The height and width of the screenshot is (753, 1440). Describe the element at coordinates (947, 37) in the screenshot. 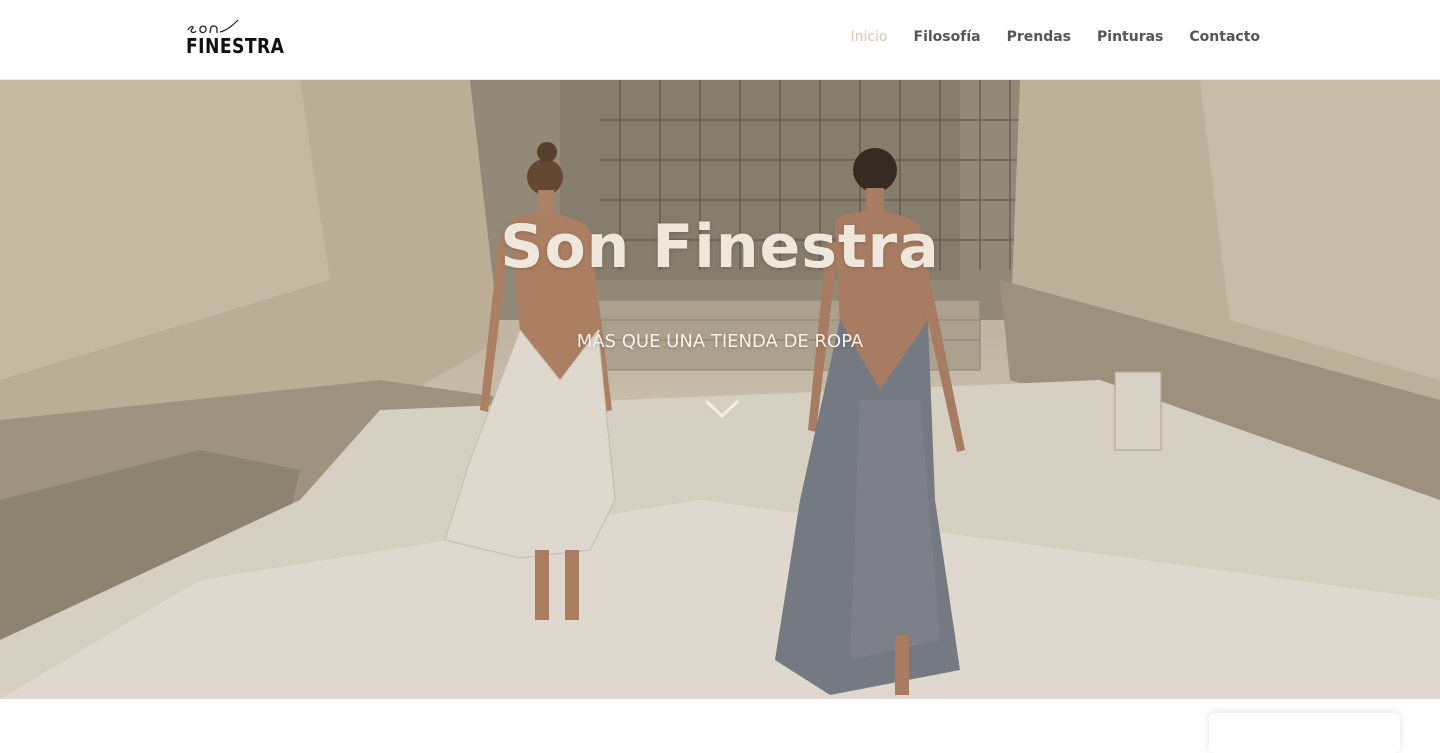

I see `nav-item-filosofia: Filosofía` at that location.